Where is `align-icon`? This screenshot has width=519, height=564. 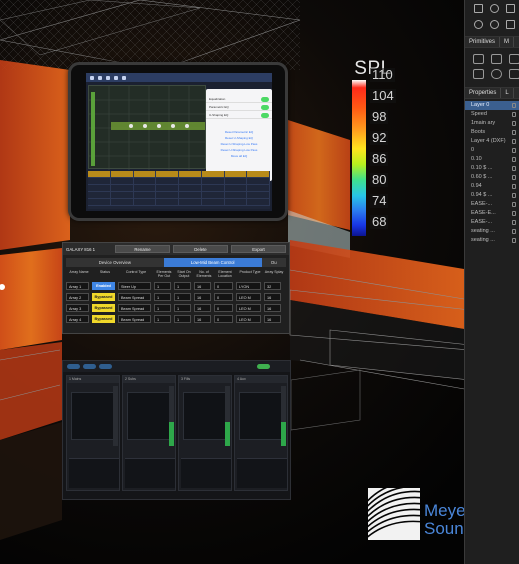
align-icon is located at coordinates (510, 8).